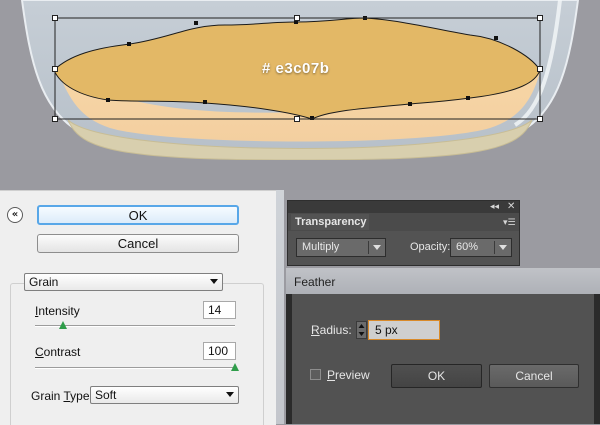  Describe the element at coordinates (430, 247) in the screenshot. I see `opacity-label: Opacity:` at that location.